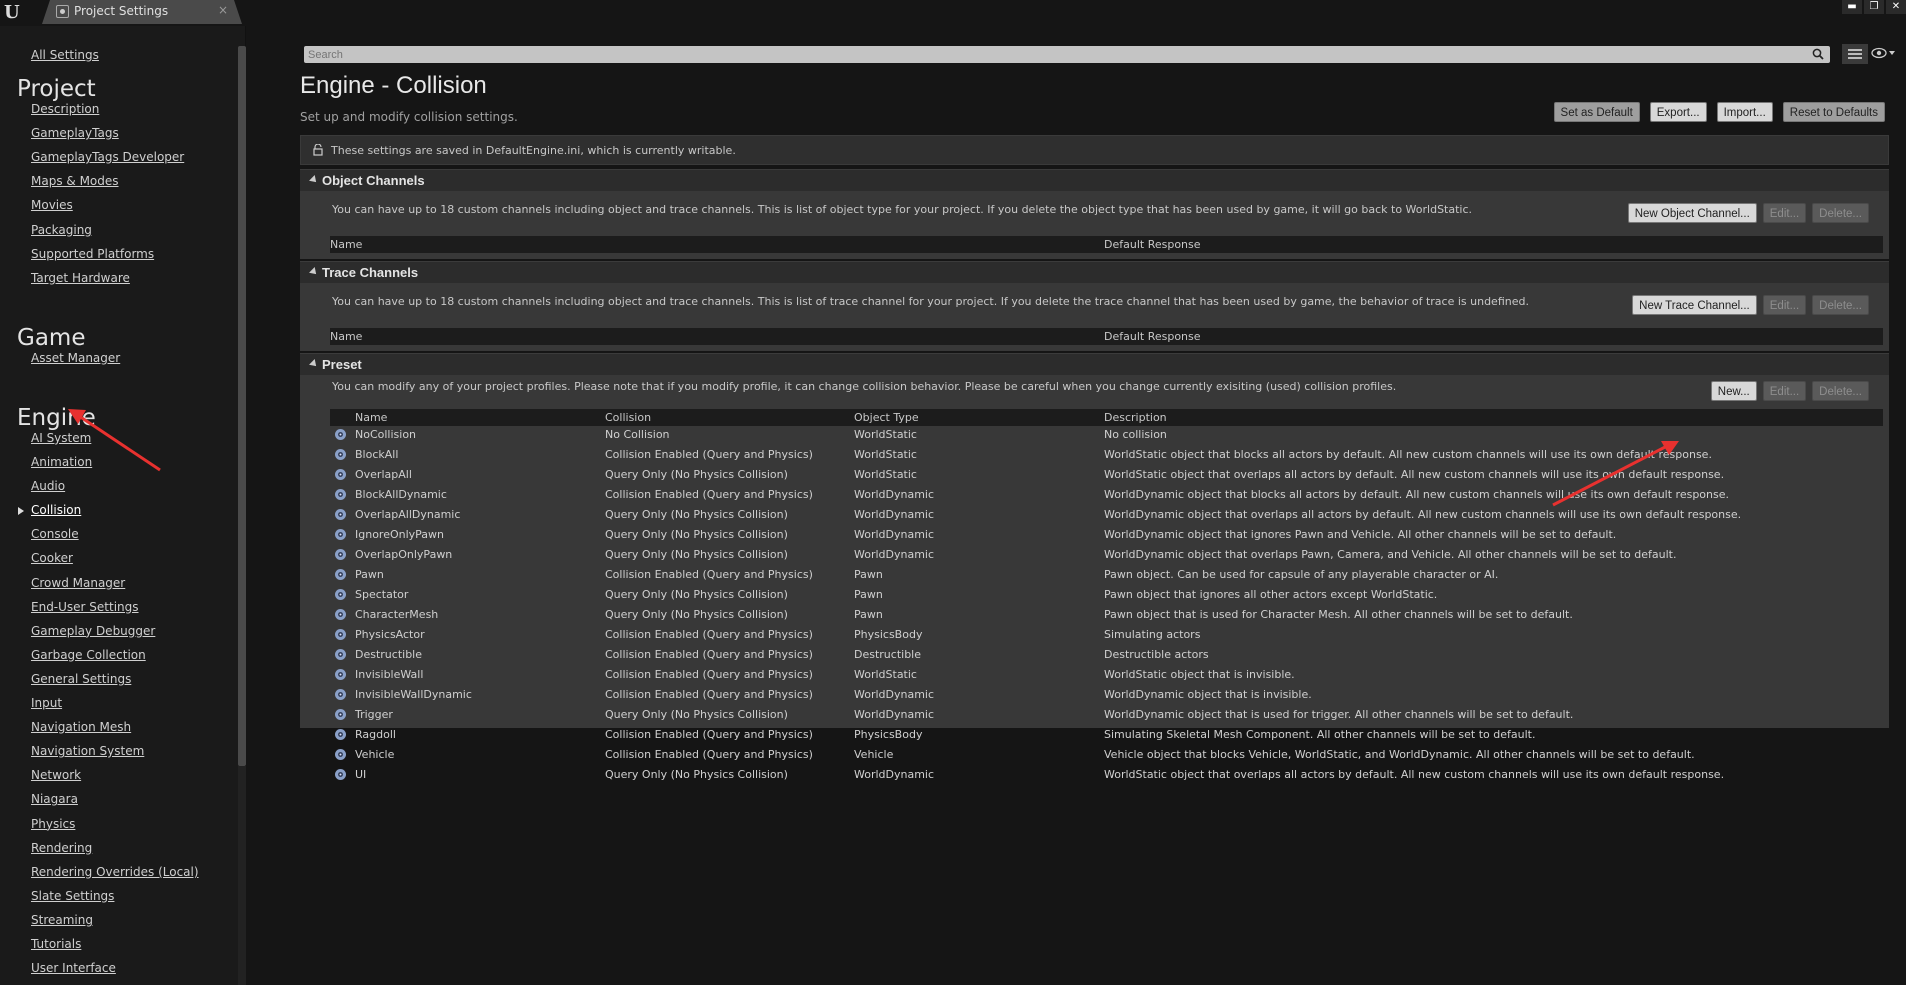  What do you see at coordinates (142, 12) in the screenshot?
I see `tab-project-settings: Project Settings ×` at bounding box center [142, 12].